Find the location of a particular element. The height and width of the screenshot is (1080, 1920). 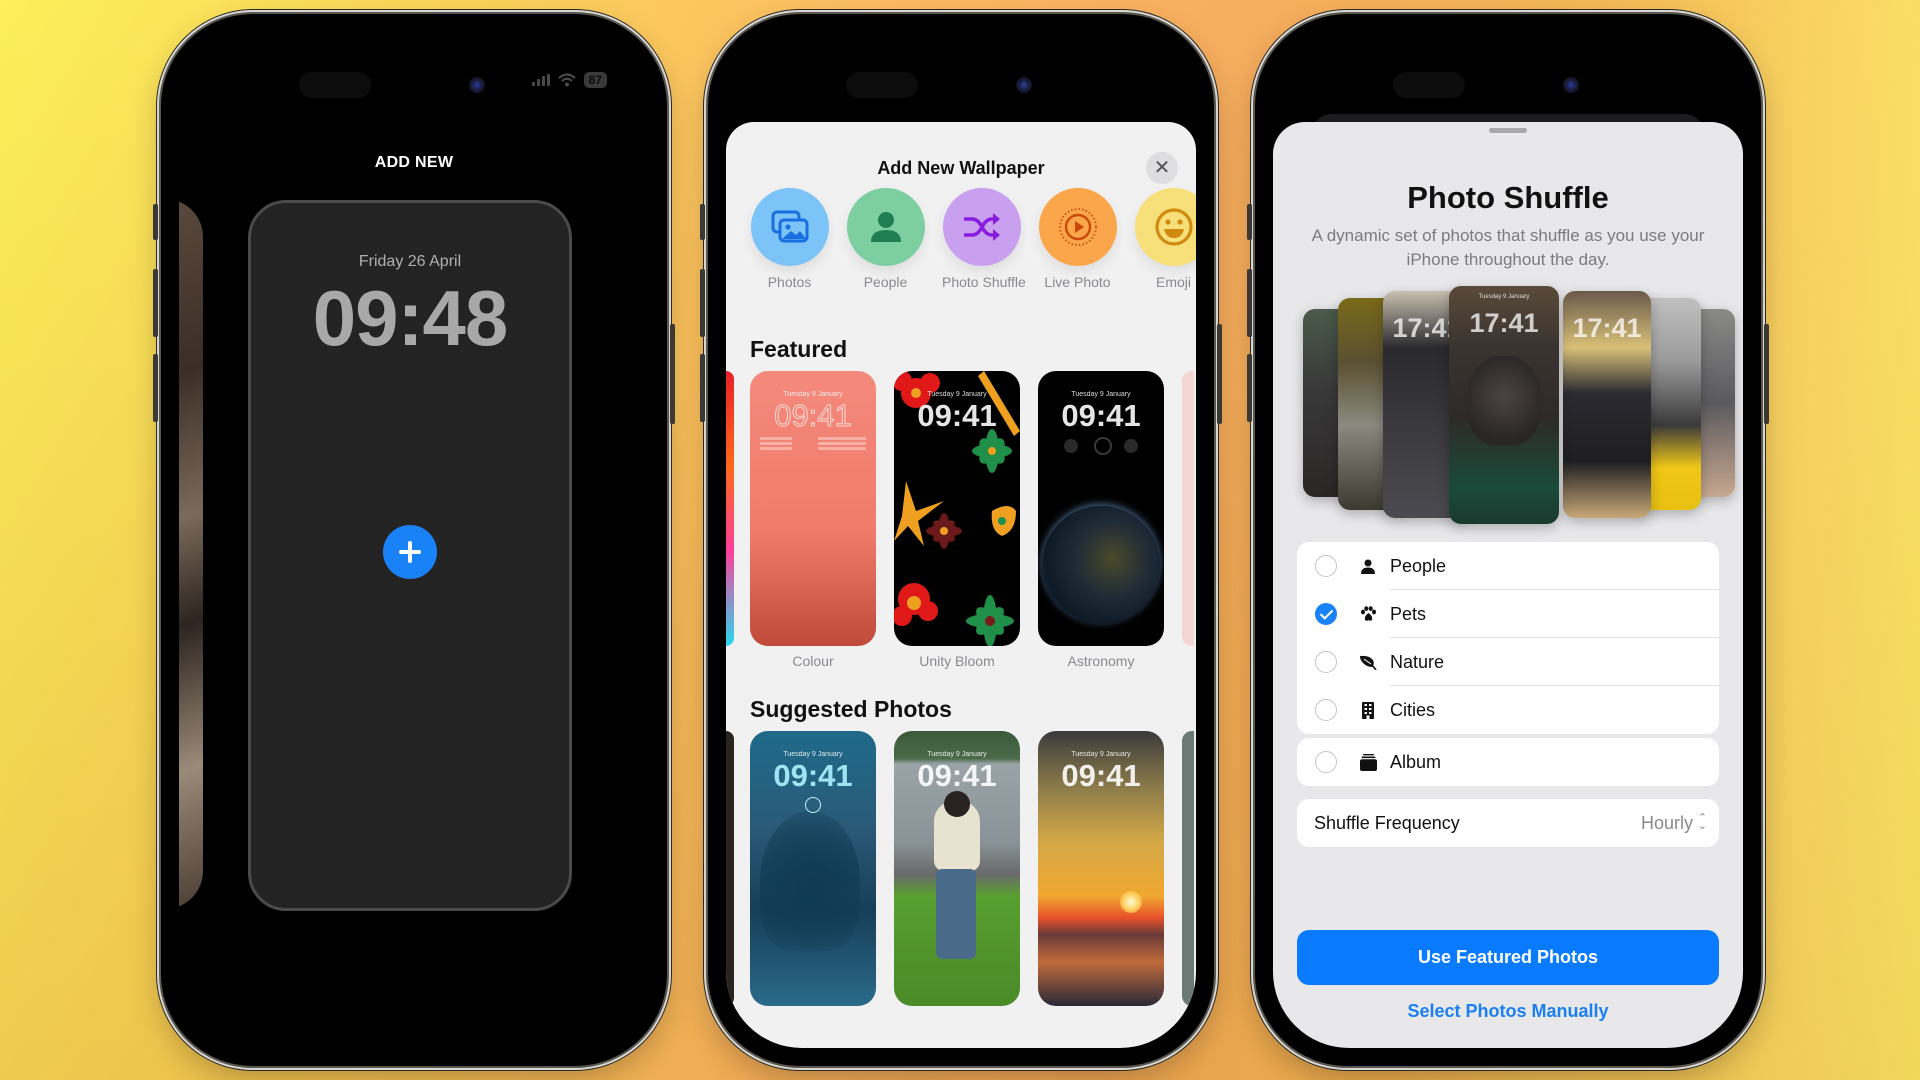

option-cities: Cities is located at coordinates (1508, 710).